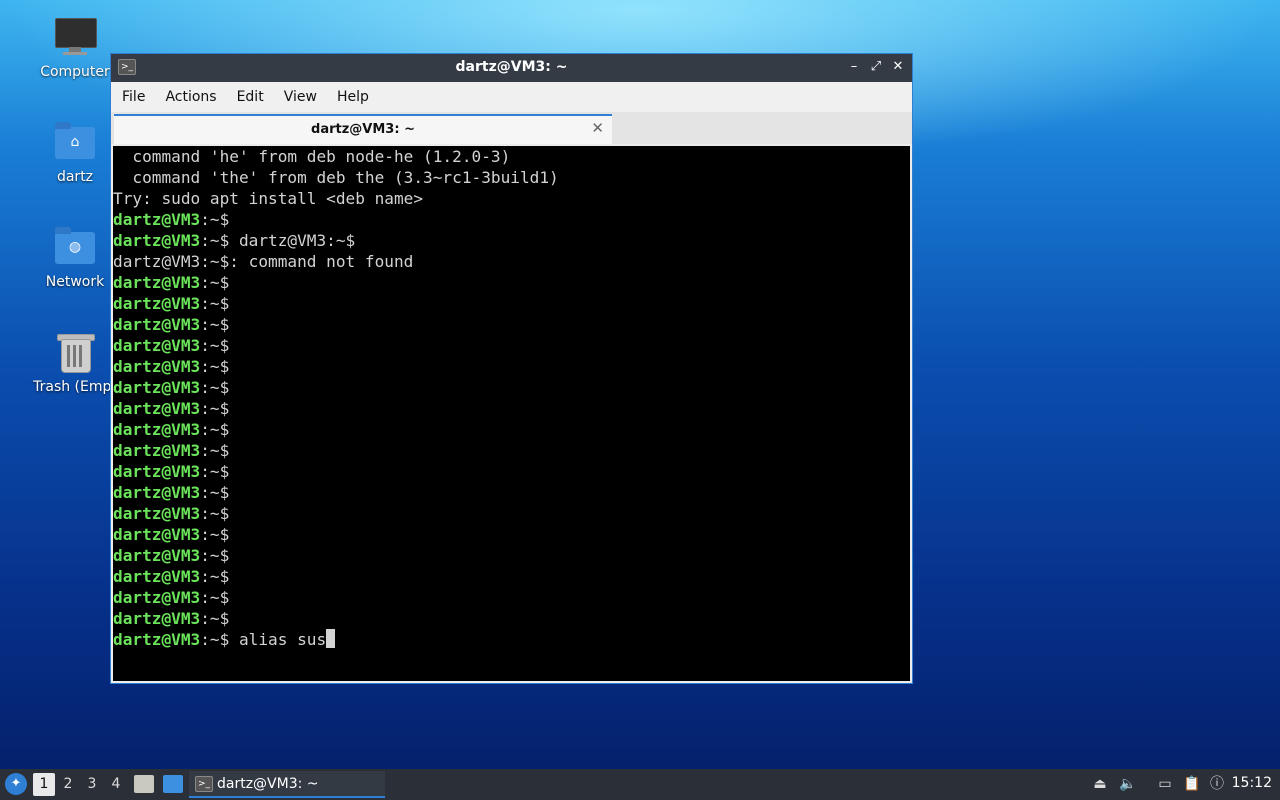 The image size is (1280, 800). I want to click on taskbar-item-label: dartz@VM3: ~, so click(268, 784).